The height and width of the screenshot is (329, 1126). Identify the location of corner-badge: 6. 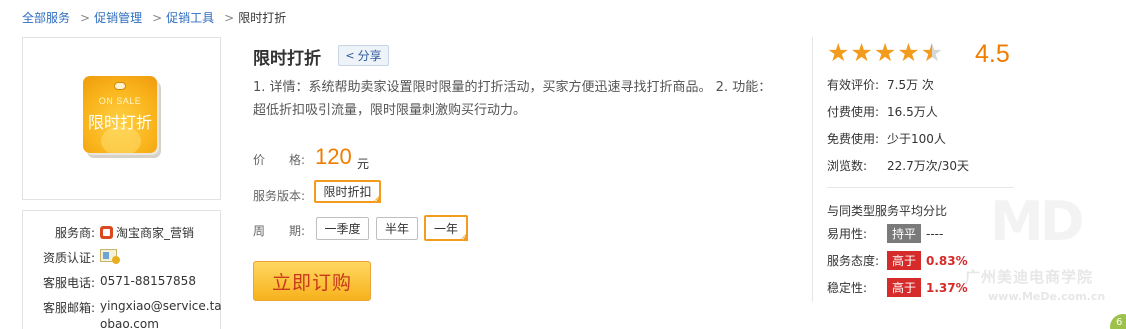
(1118, 321).